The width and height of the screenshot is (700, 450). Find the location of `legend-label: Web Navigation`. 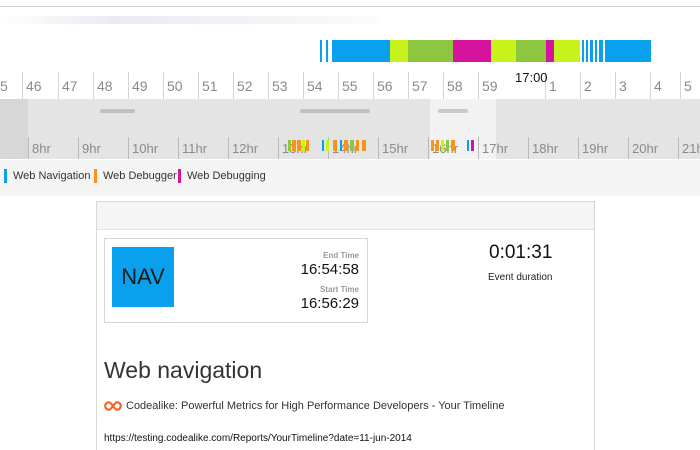

legend-label: Web Navigation is located at coordinates (52, 176).